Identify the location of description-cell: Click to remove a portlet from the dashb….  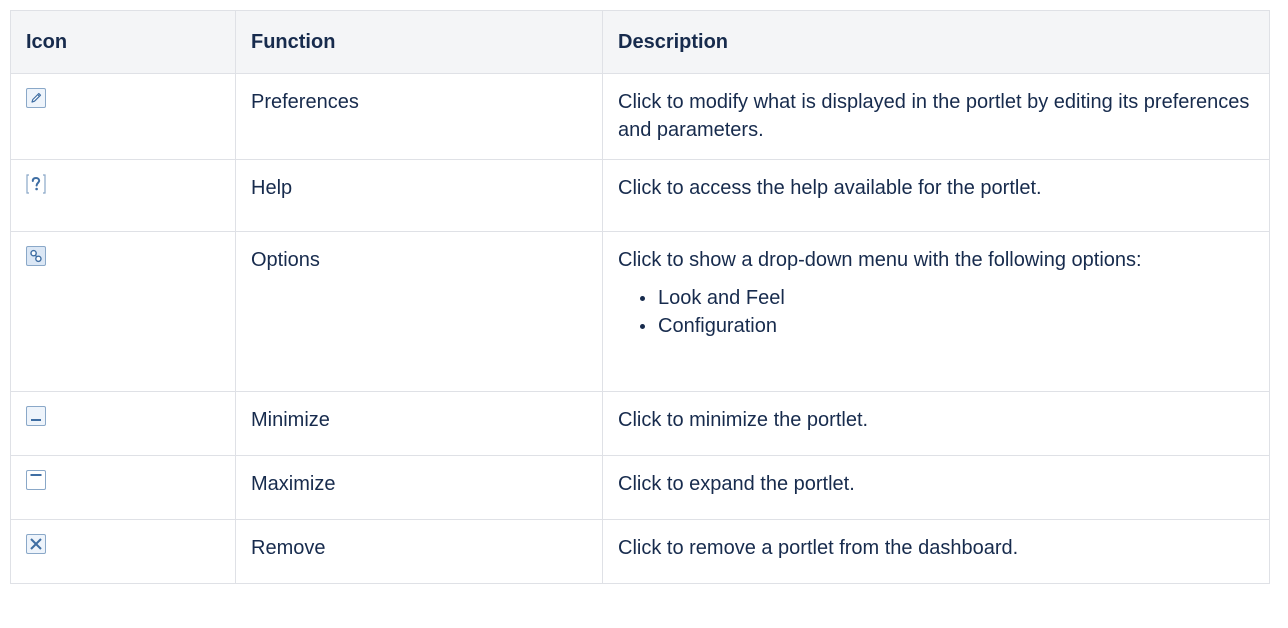
(936, 551).